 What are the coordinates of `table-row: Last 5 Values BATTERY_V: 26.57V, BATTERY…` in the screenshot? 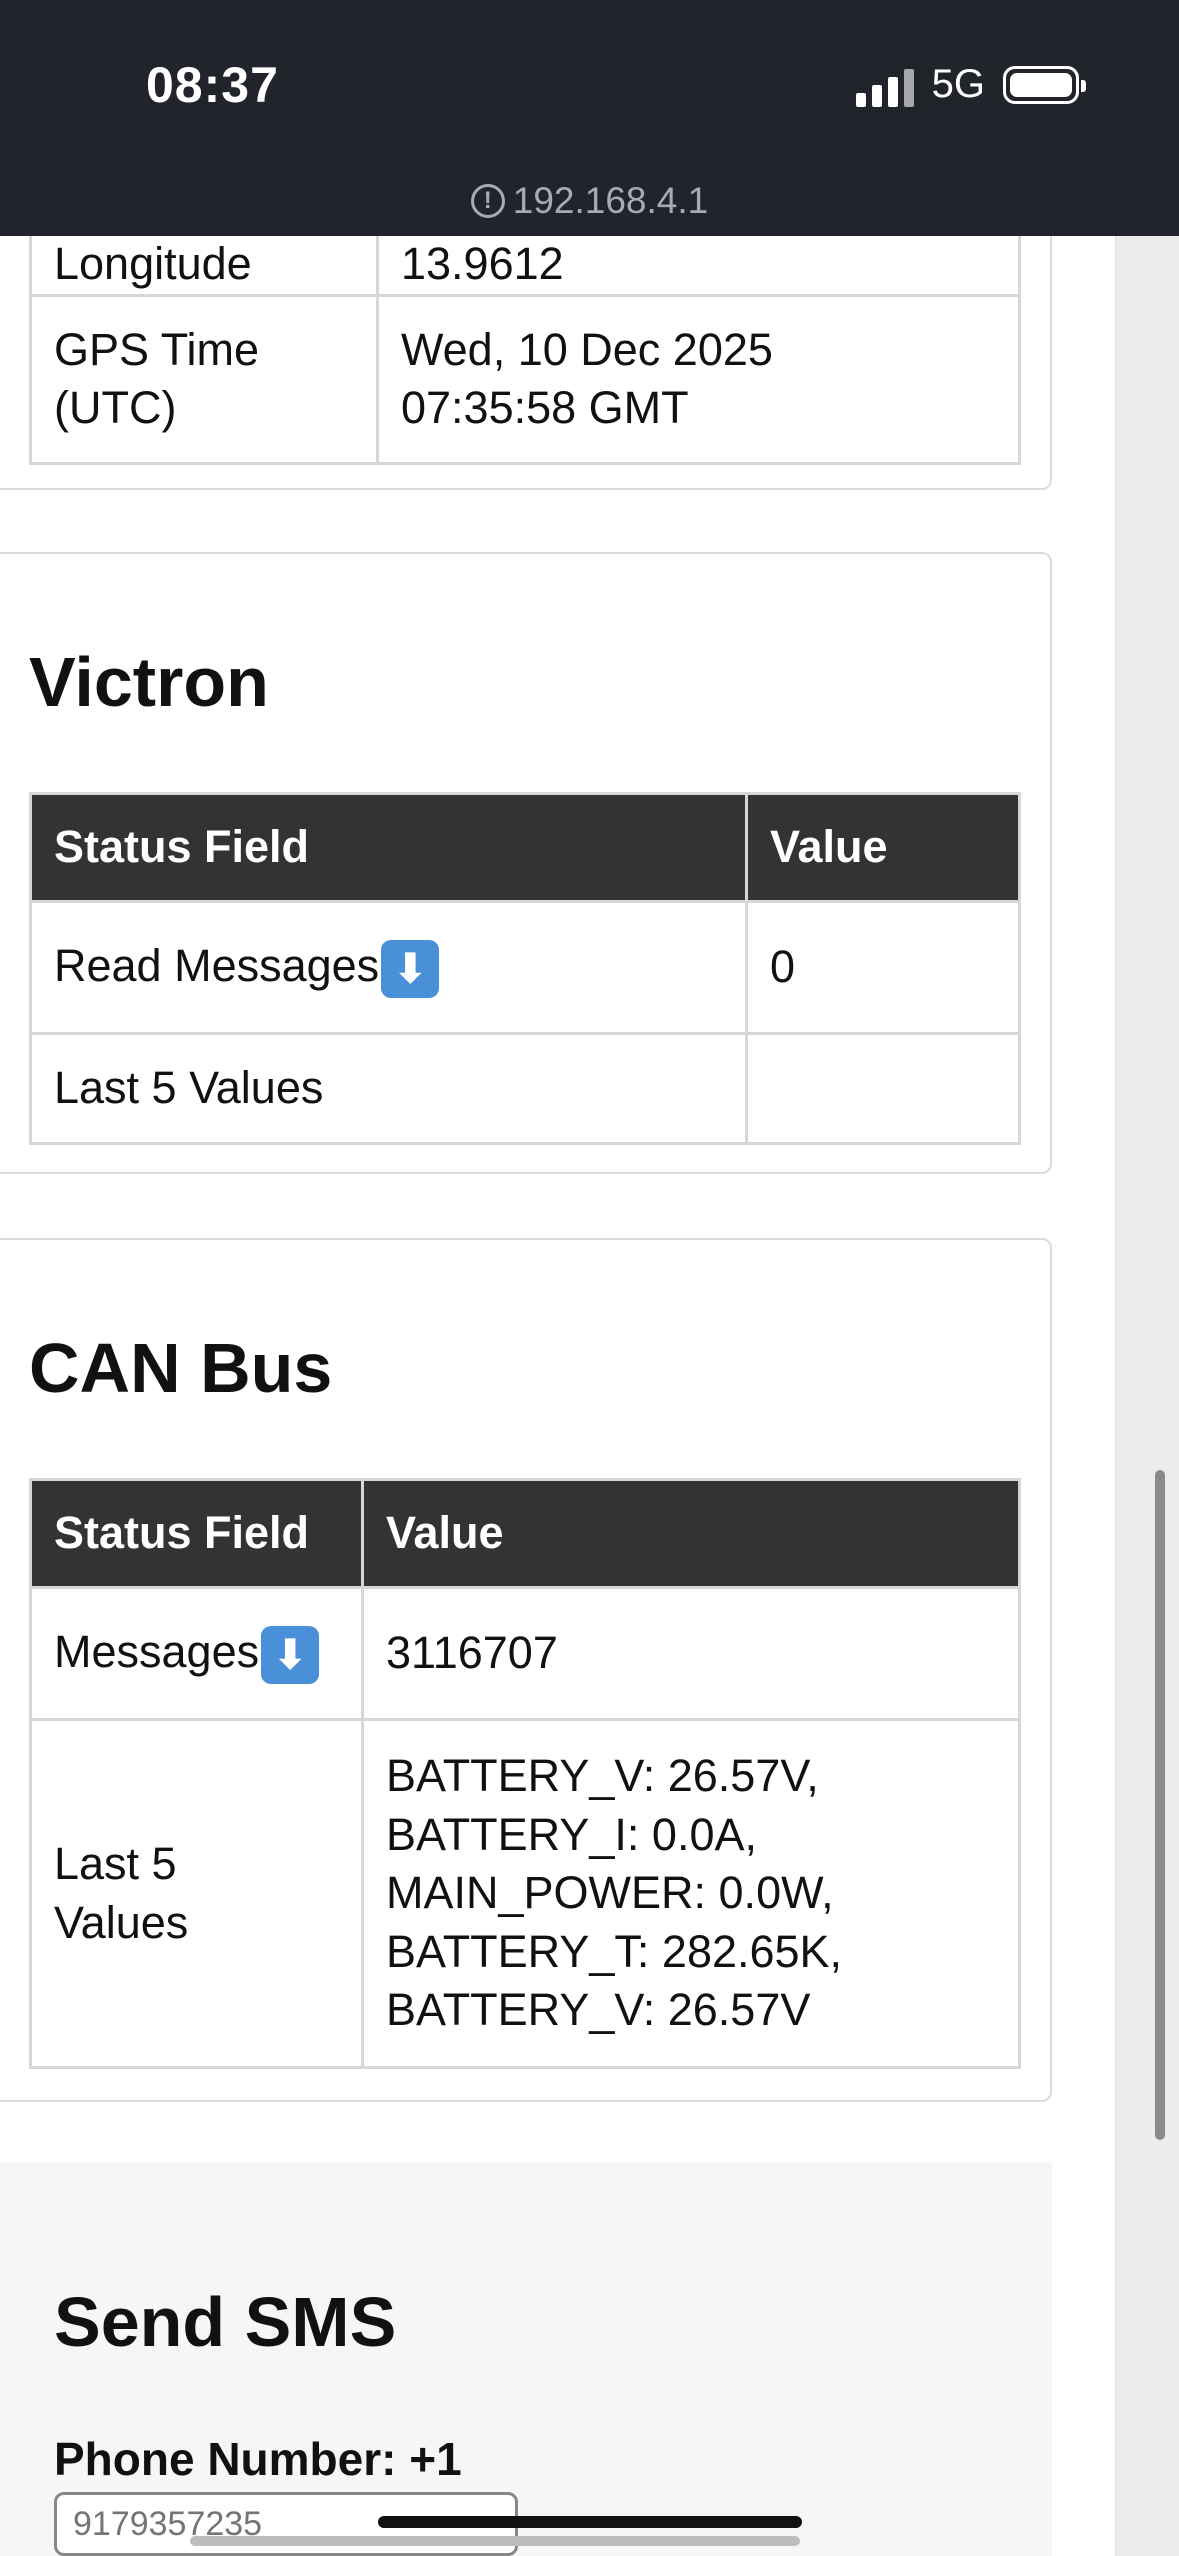 It's located at (525, 1893).